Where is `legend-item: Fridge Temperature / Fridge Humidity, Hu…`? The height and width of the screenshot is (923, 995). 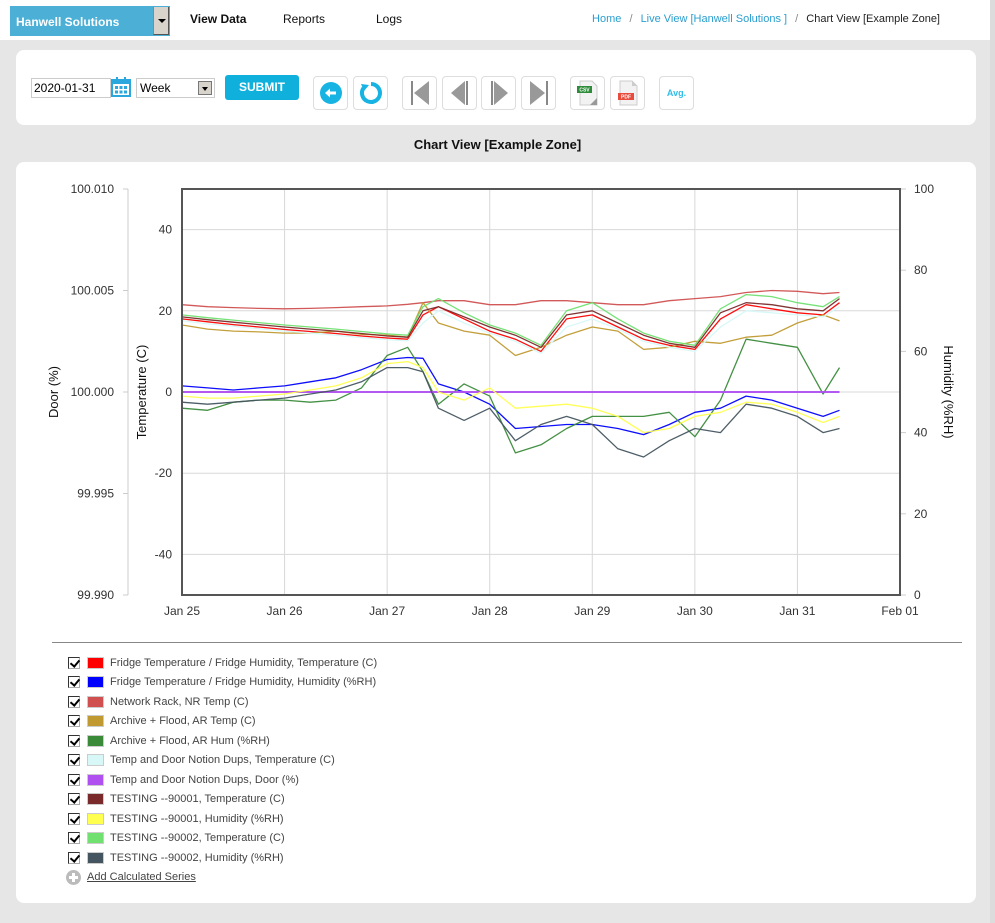
legend-item: Fridge Temperature / Fridge Humidity, Hu… is located at coordinates (507, 683).